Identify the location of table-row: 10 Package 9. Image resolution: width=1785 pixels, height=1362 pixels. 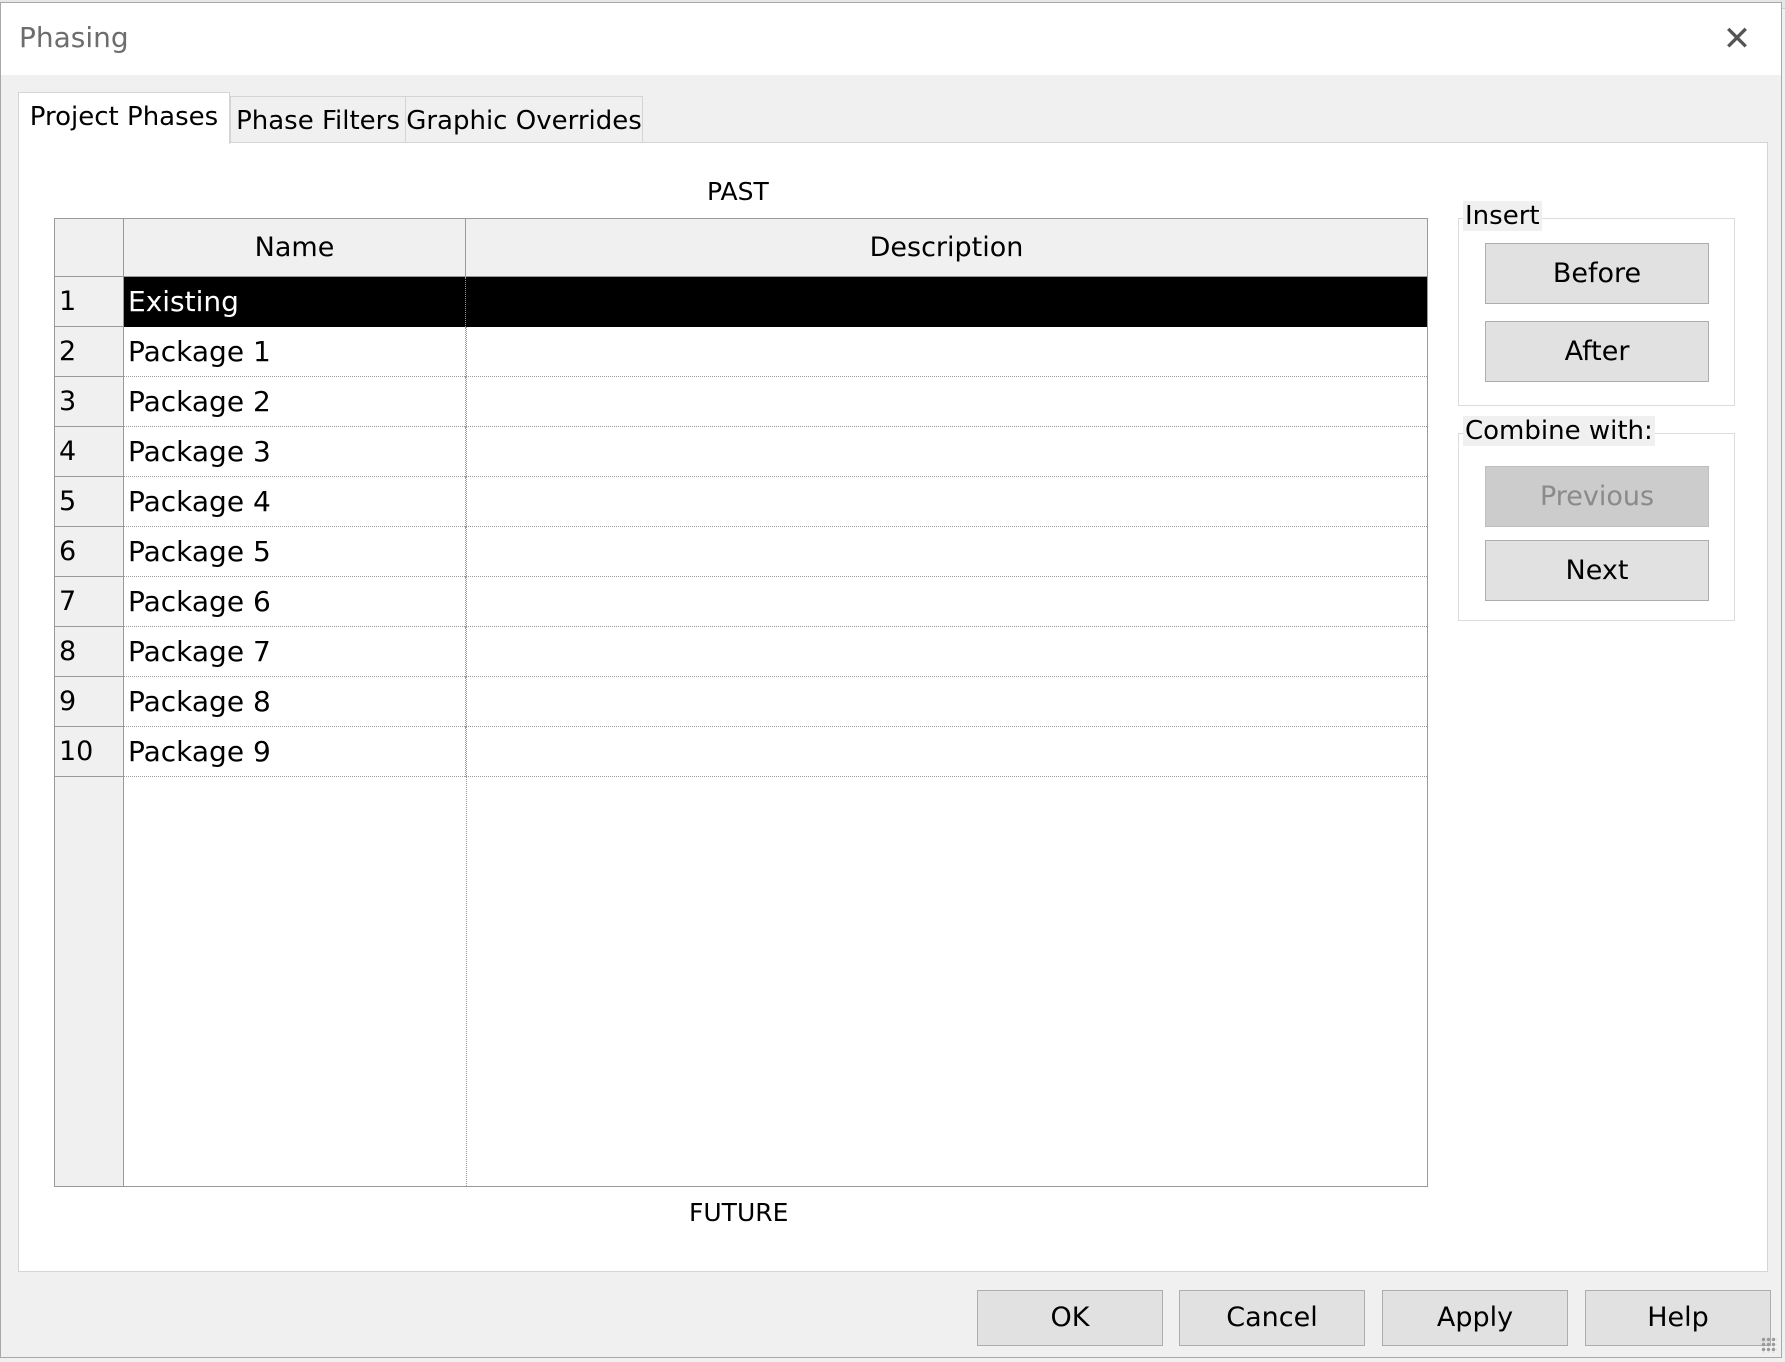
(741, 752).